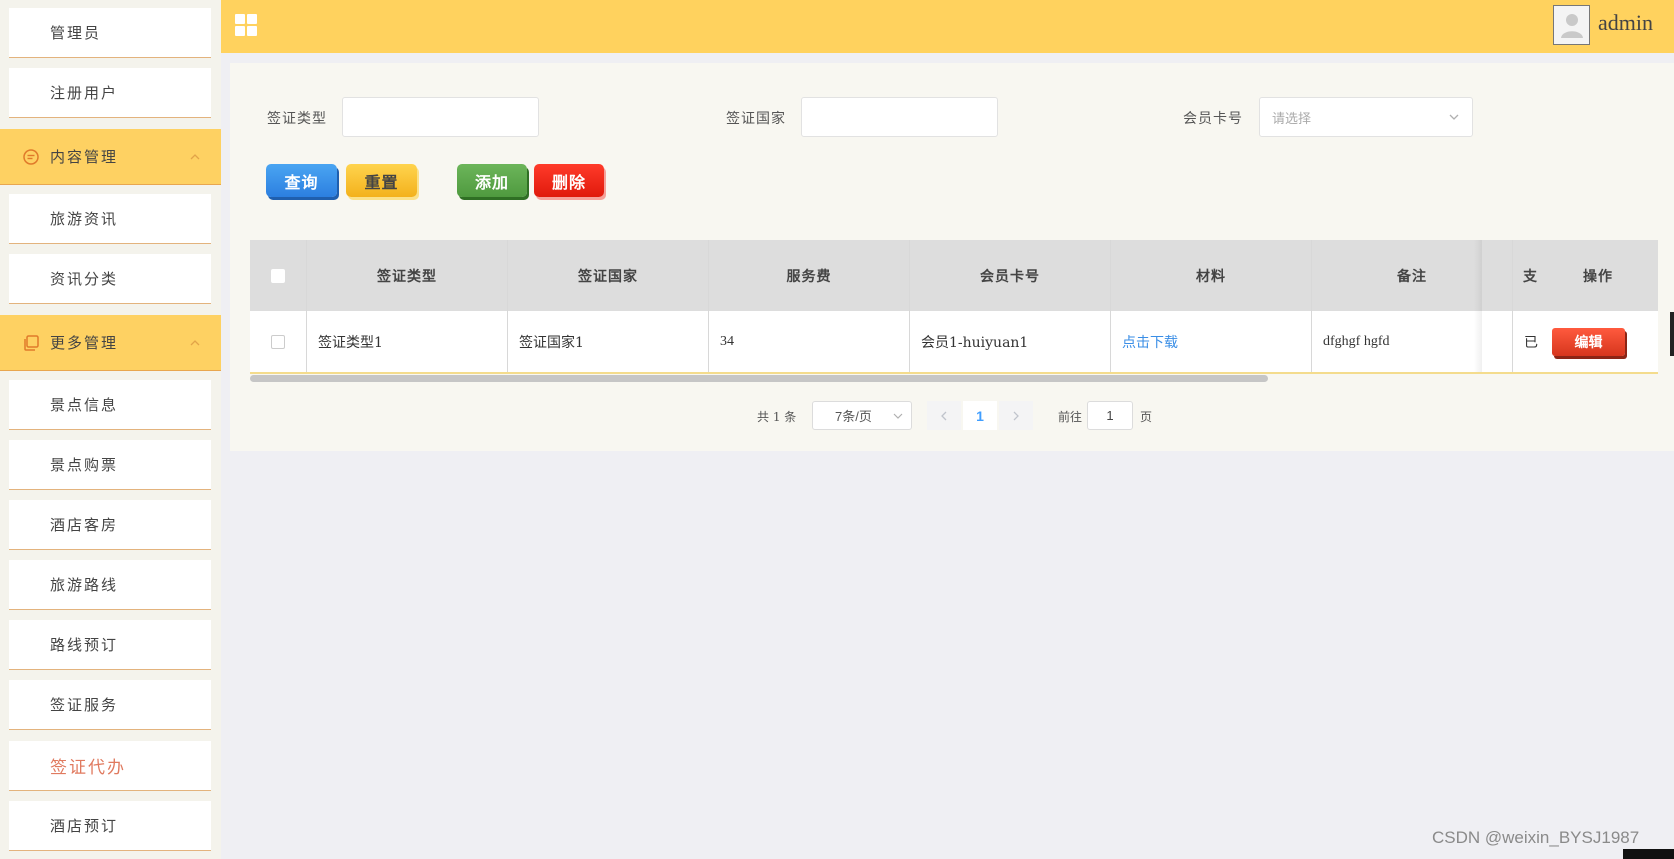  What do you see at coordinates (1146, 417) in the screenshot?
I see `page-suffix: 页` at bounding box center [1146, 417].